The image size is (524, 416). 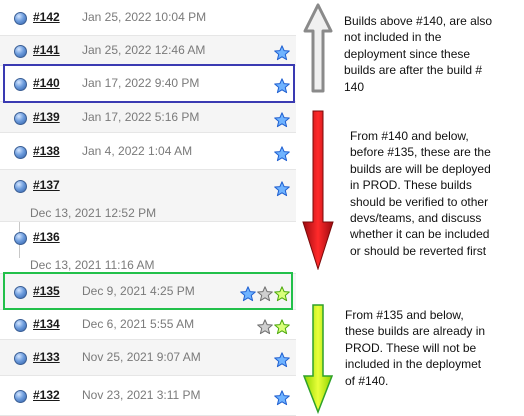 I want to click on build-date: Dec 13, 2021 11:16 AM, so click(x=92, y=265).